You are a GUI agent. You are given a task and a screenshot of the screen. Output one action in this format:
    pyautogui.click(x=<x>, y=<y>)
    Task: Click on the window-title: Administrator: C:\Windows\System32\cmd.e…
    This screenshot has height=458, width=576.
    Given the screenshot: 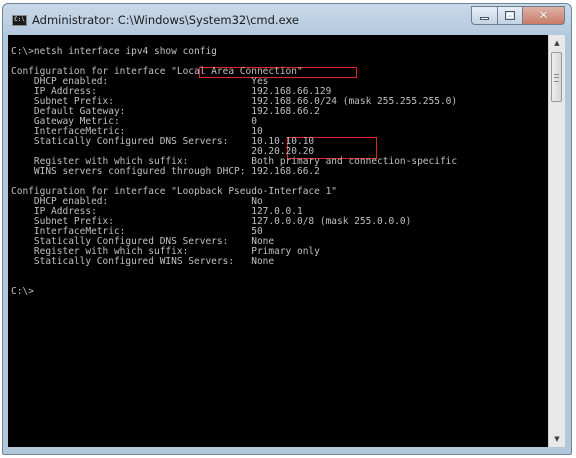 What is the action you would take?
    pyautogui.click(x=165, y=20)
    